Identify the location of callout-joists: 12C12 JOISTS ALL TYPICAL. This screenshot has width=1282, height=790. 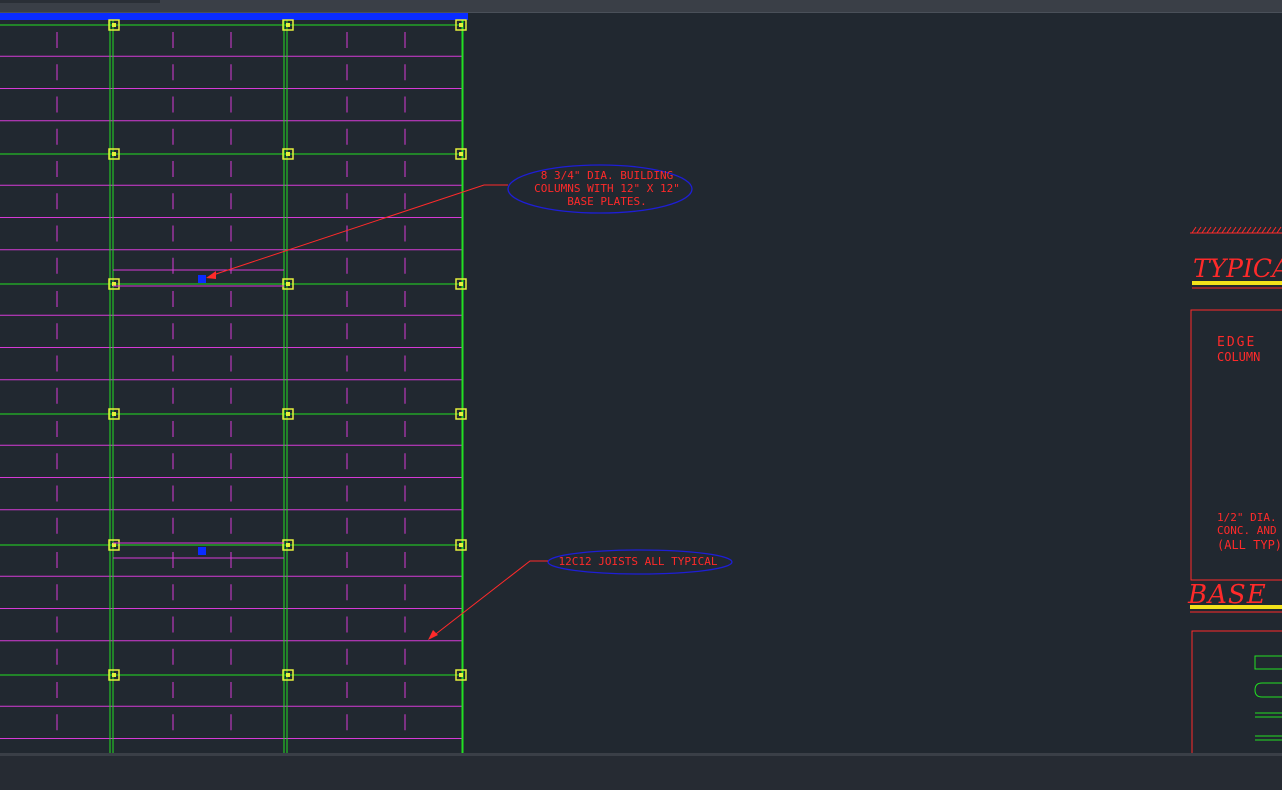
(580, 594).